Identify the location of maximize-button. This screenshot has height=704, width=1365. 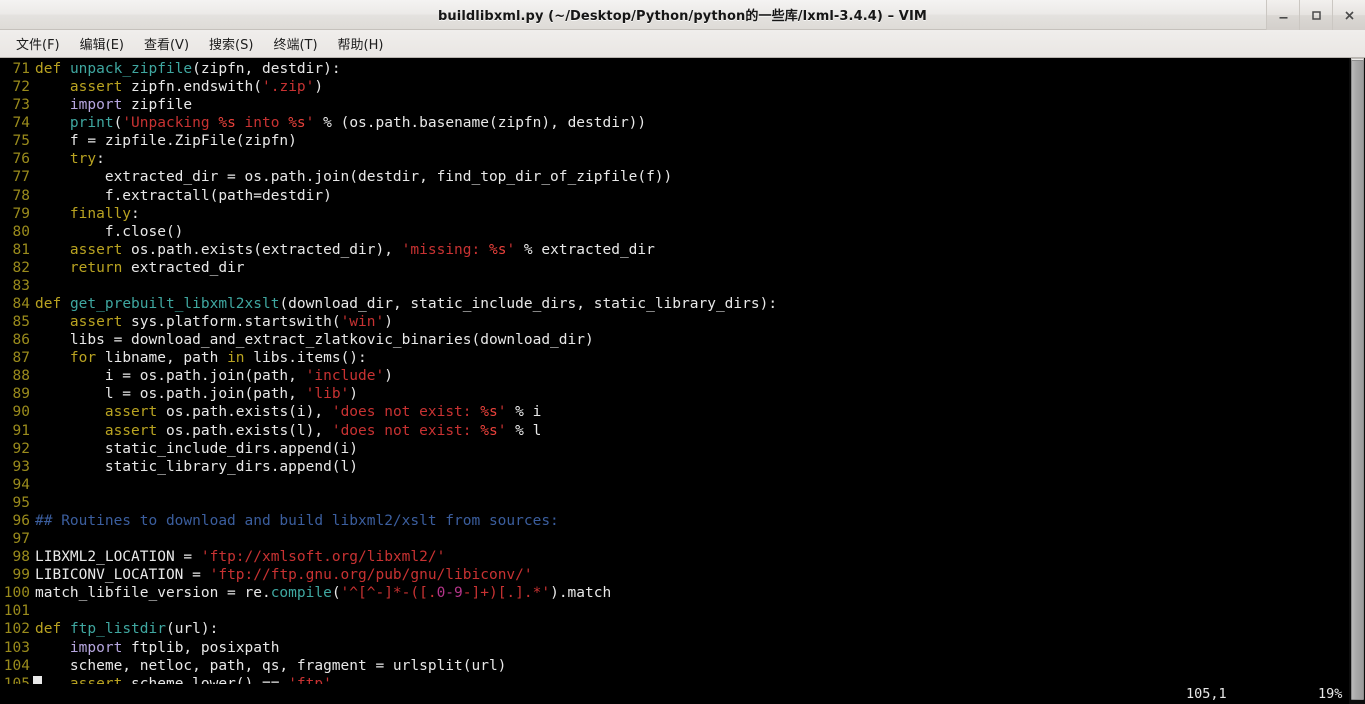
(1315, 15).